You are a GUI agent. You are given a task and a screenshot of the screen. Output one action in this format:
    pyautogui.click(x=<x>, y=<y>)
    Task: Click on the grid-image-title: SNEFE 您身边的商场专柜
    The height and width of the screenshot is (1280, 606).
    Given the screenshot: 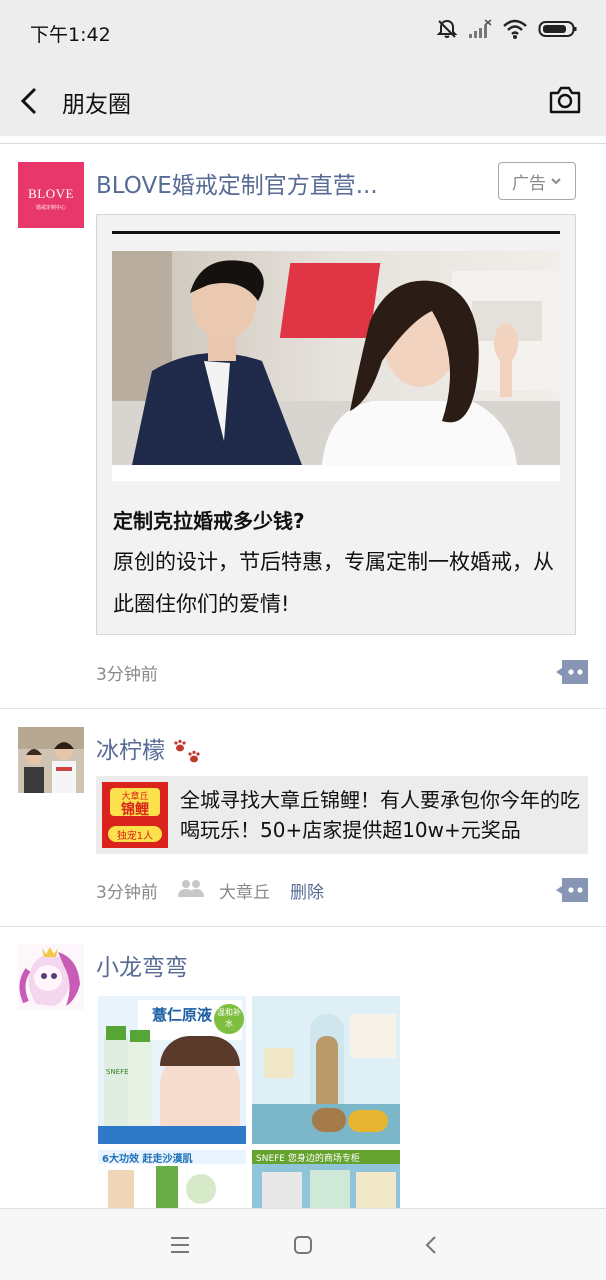 What is the action you would take?
    pyautogui.click(x=308, y=1159)
    